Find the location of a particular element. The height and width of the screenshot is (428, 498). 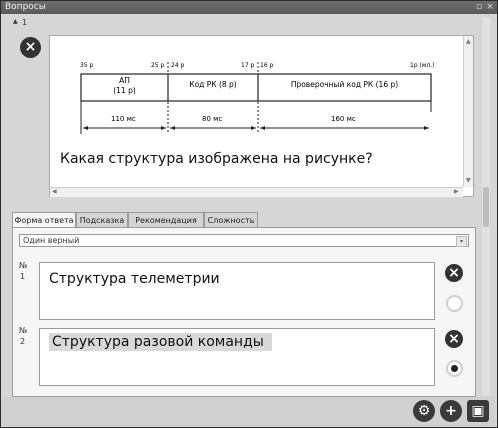

close-icon: × is located at coordinates (490, 7).